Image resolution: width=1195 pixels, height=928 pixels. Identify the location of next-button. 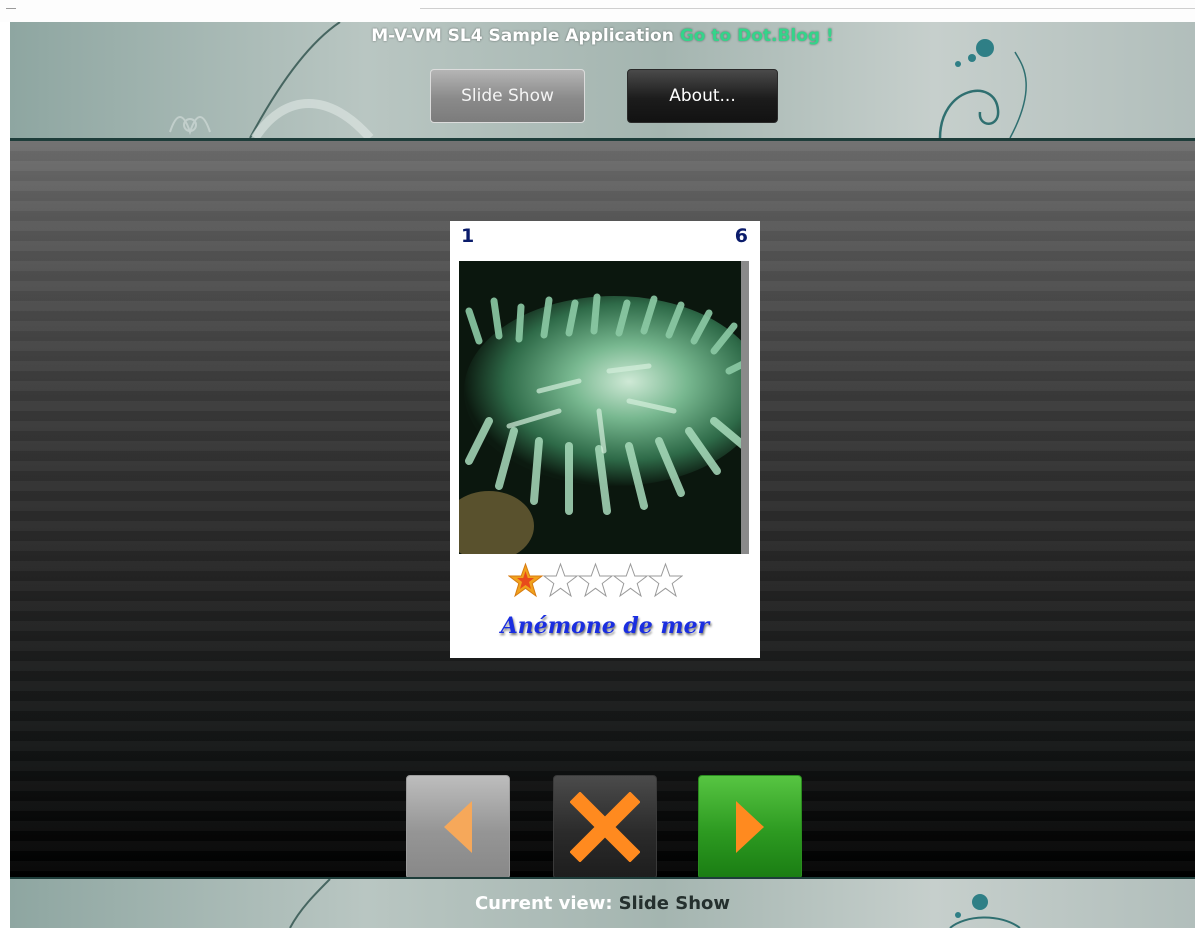
(750, 826).